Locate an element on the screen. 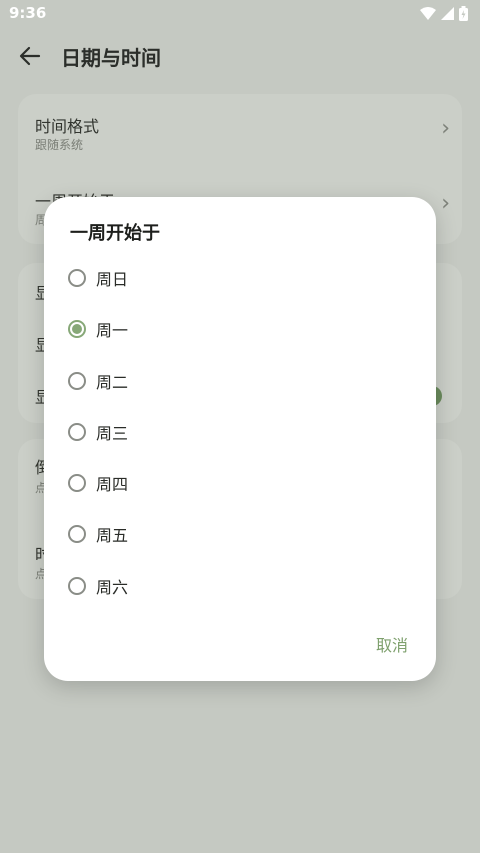 The width and height of the screenshot is (480, 853). option-tuesday: 周二 is located at coordinates (238, 381).